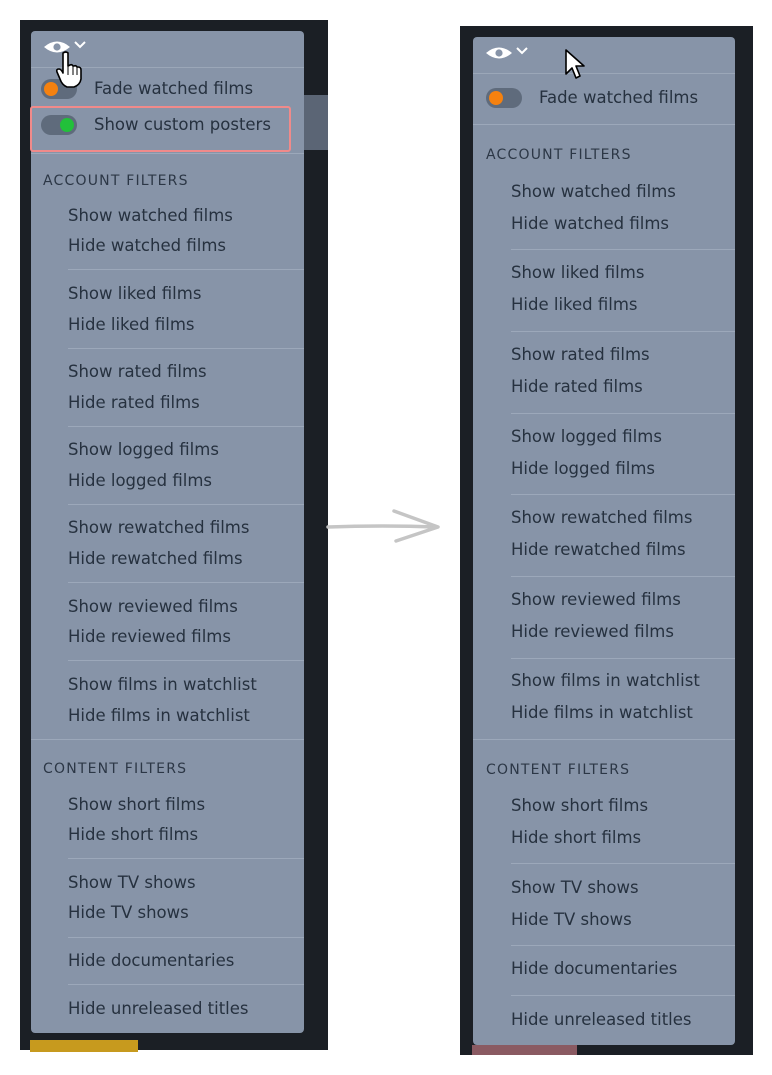 The image size is (772, 1075). What do you see at coordinates (604, 55) in the screenshot?
I see `menu-header` at bounding box center [604, 55].